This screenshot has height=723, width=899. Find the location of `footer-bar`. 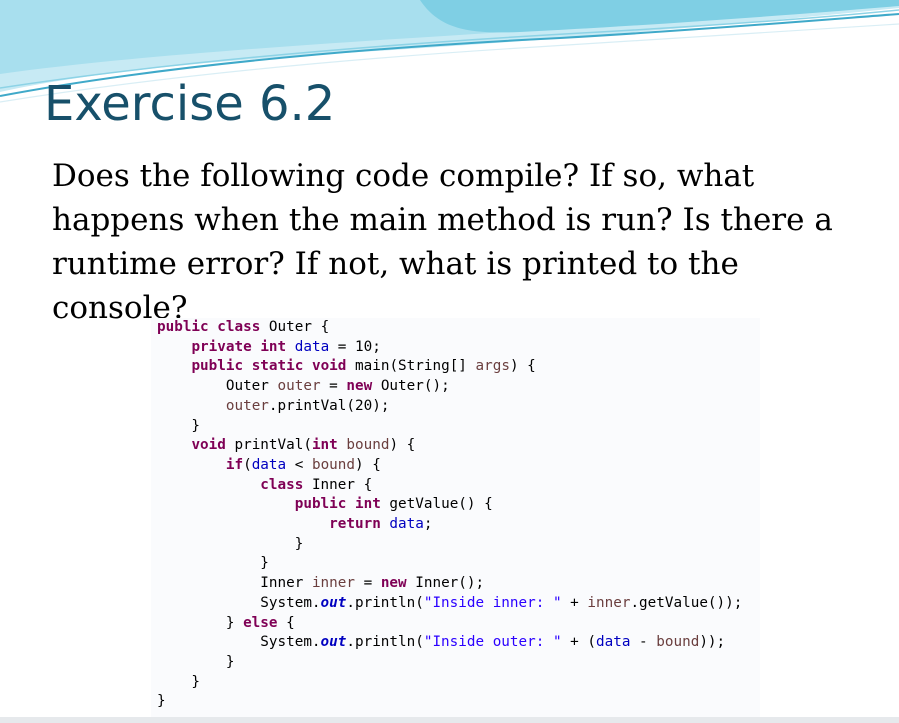

footer-bar is located at coordinates (449, 720).